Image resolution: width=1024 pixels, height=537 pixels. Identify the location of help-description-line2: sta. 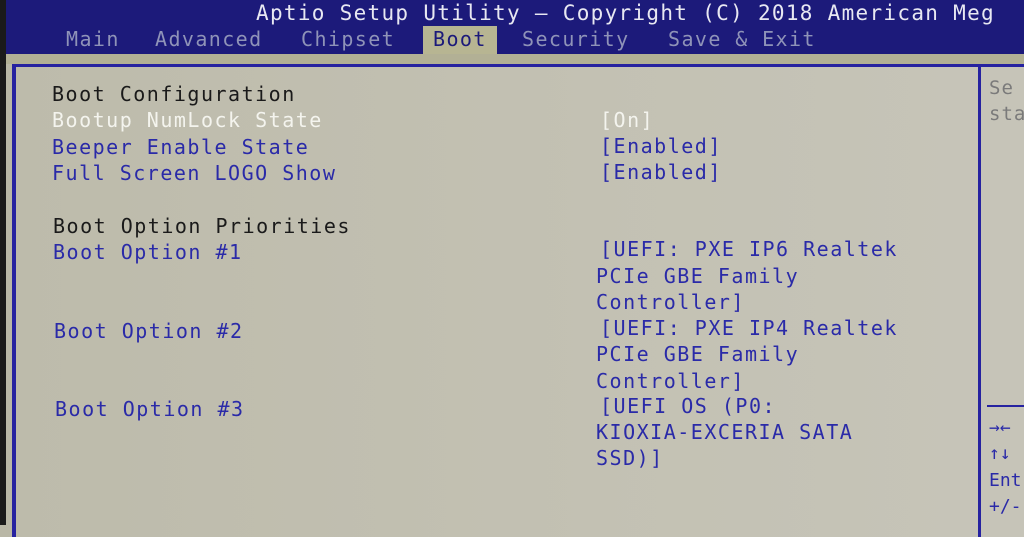
(1006, 114).